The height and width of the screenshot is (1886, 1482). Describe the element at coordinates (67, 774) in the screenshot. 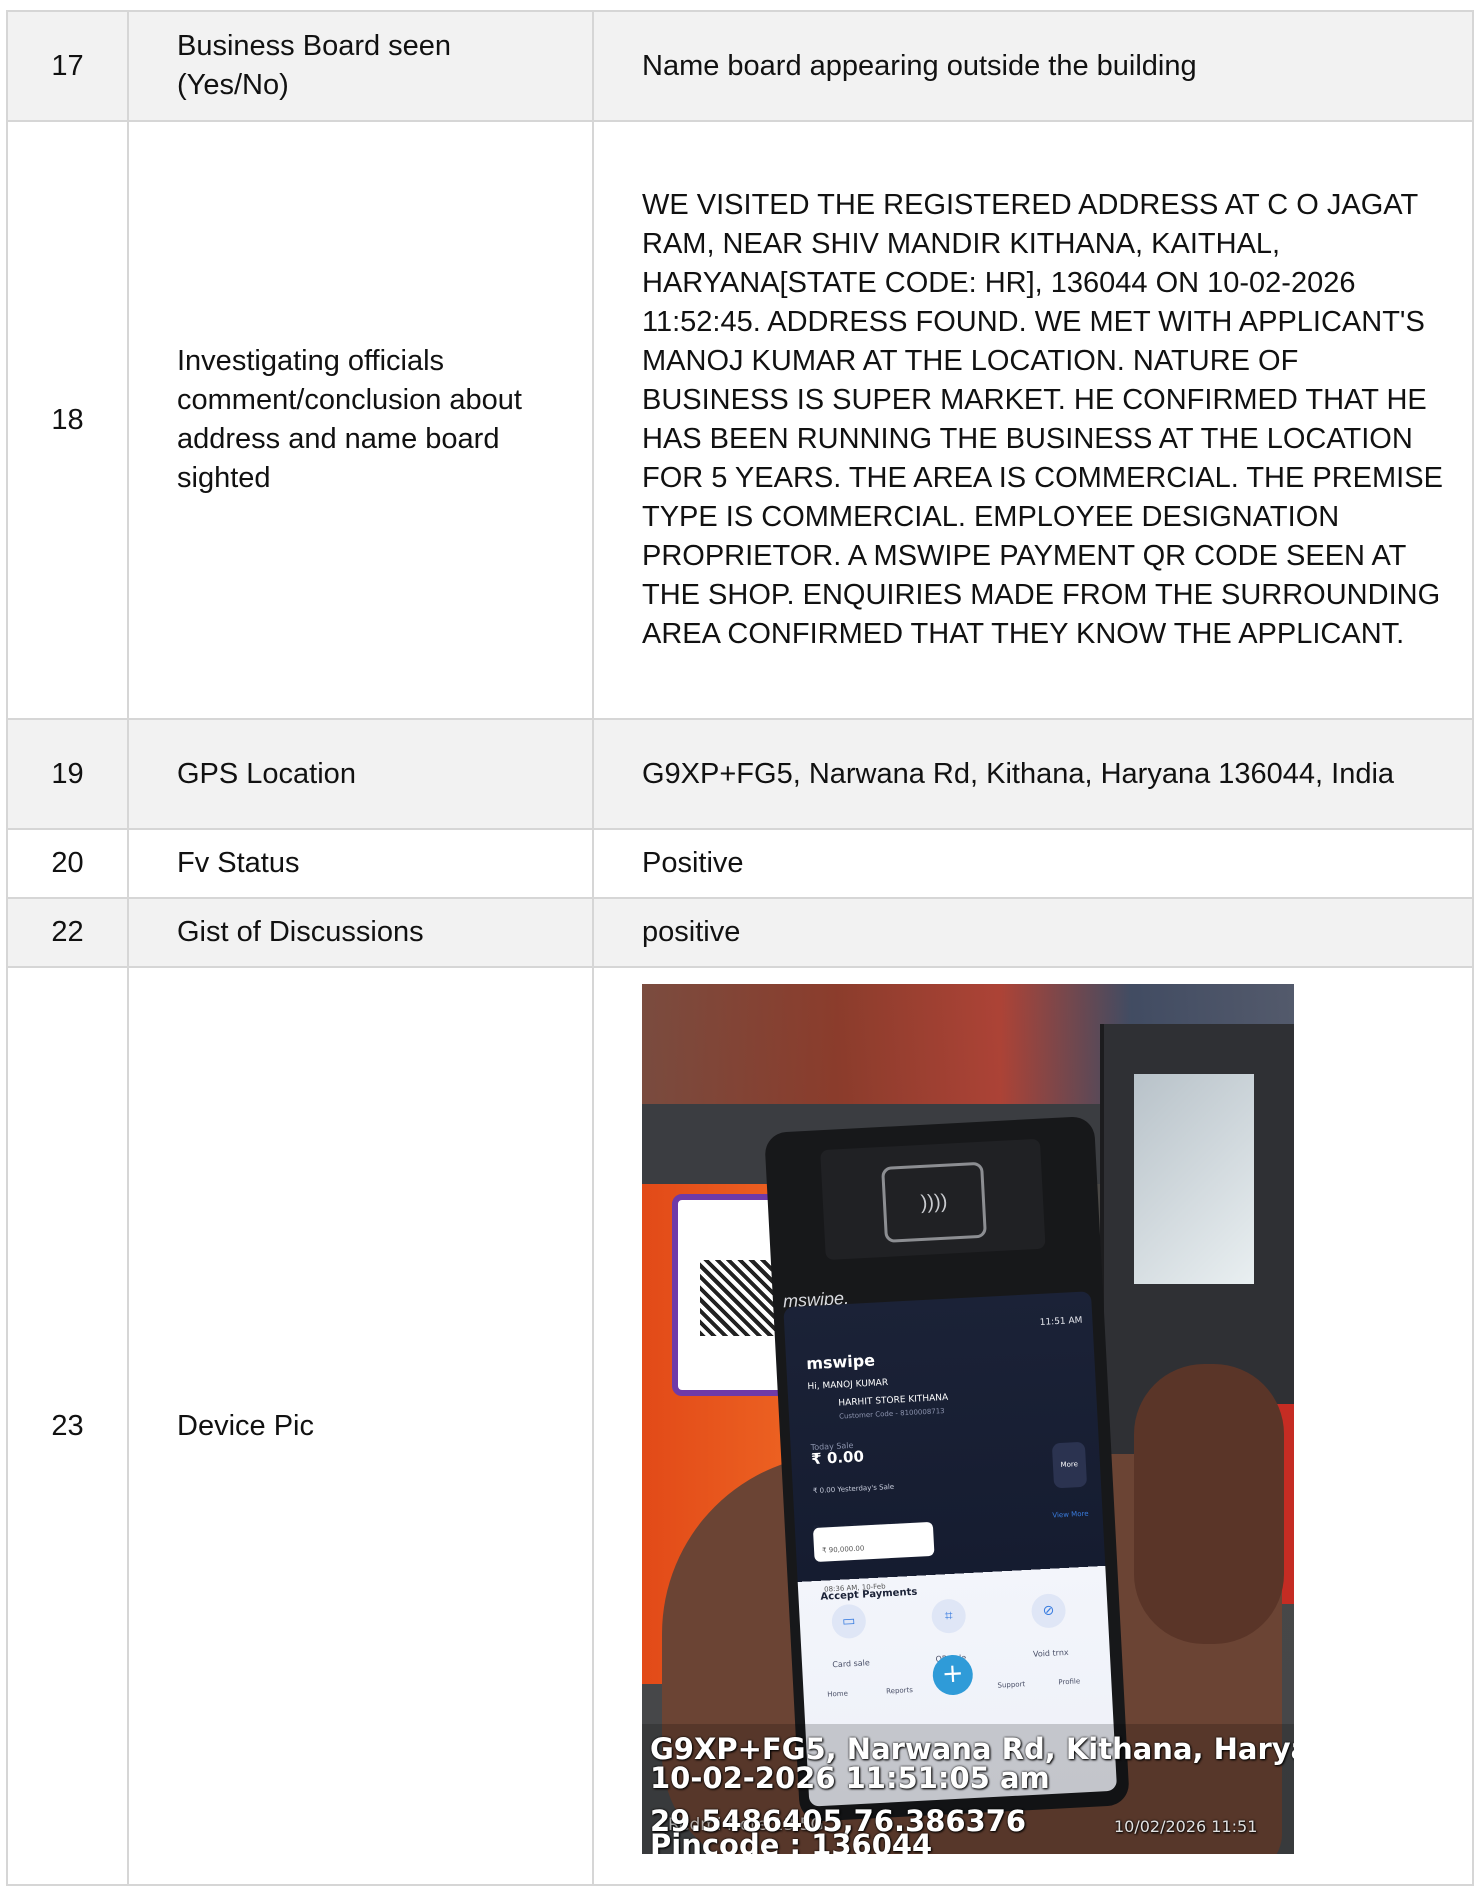

I see `row-number: 19` at that location.